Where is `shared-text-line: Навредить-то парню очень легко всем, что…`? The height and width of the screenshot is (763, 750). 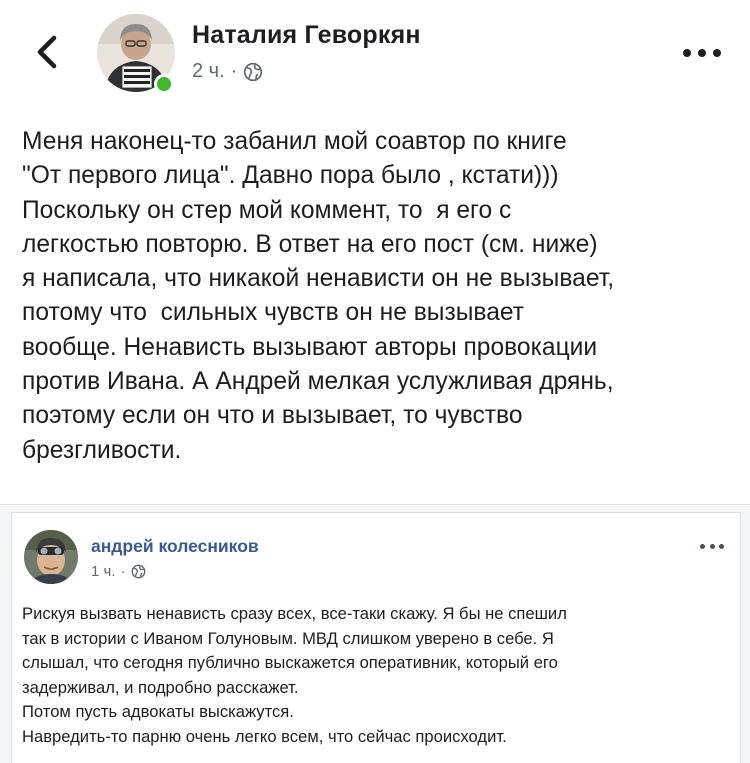
shared-text-line: Навредить-то парню очень легко всем, что… is located at coordinates (264, 736).